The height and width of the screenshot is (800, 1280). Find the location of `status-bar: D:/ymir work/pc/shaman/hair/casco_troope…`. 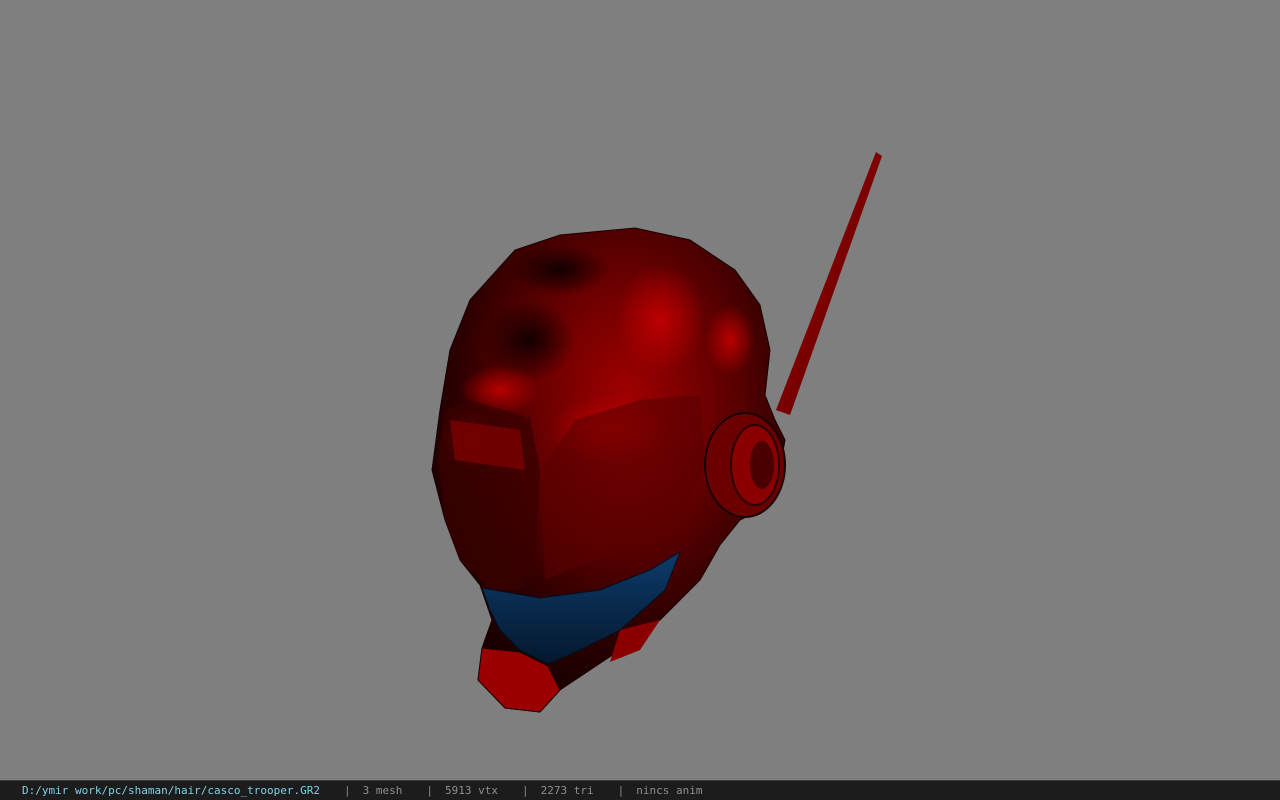

status-bar: D:/ymir work/pc/shaman/hair/casco_troope… is located at coordinates (640, 790).